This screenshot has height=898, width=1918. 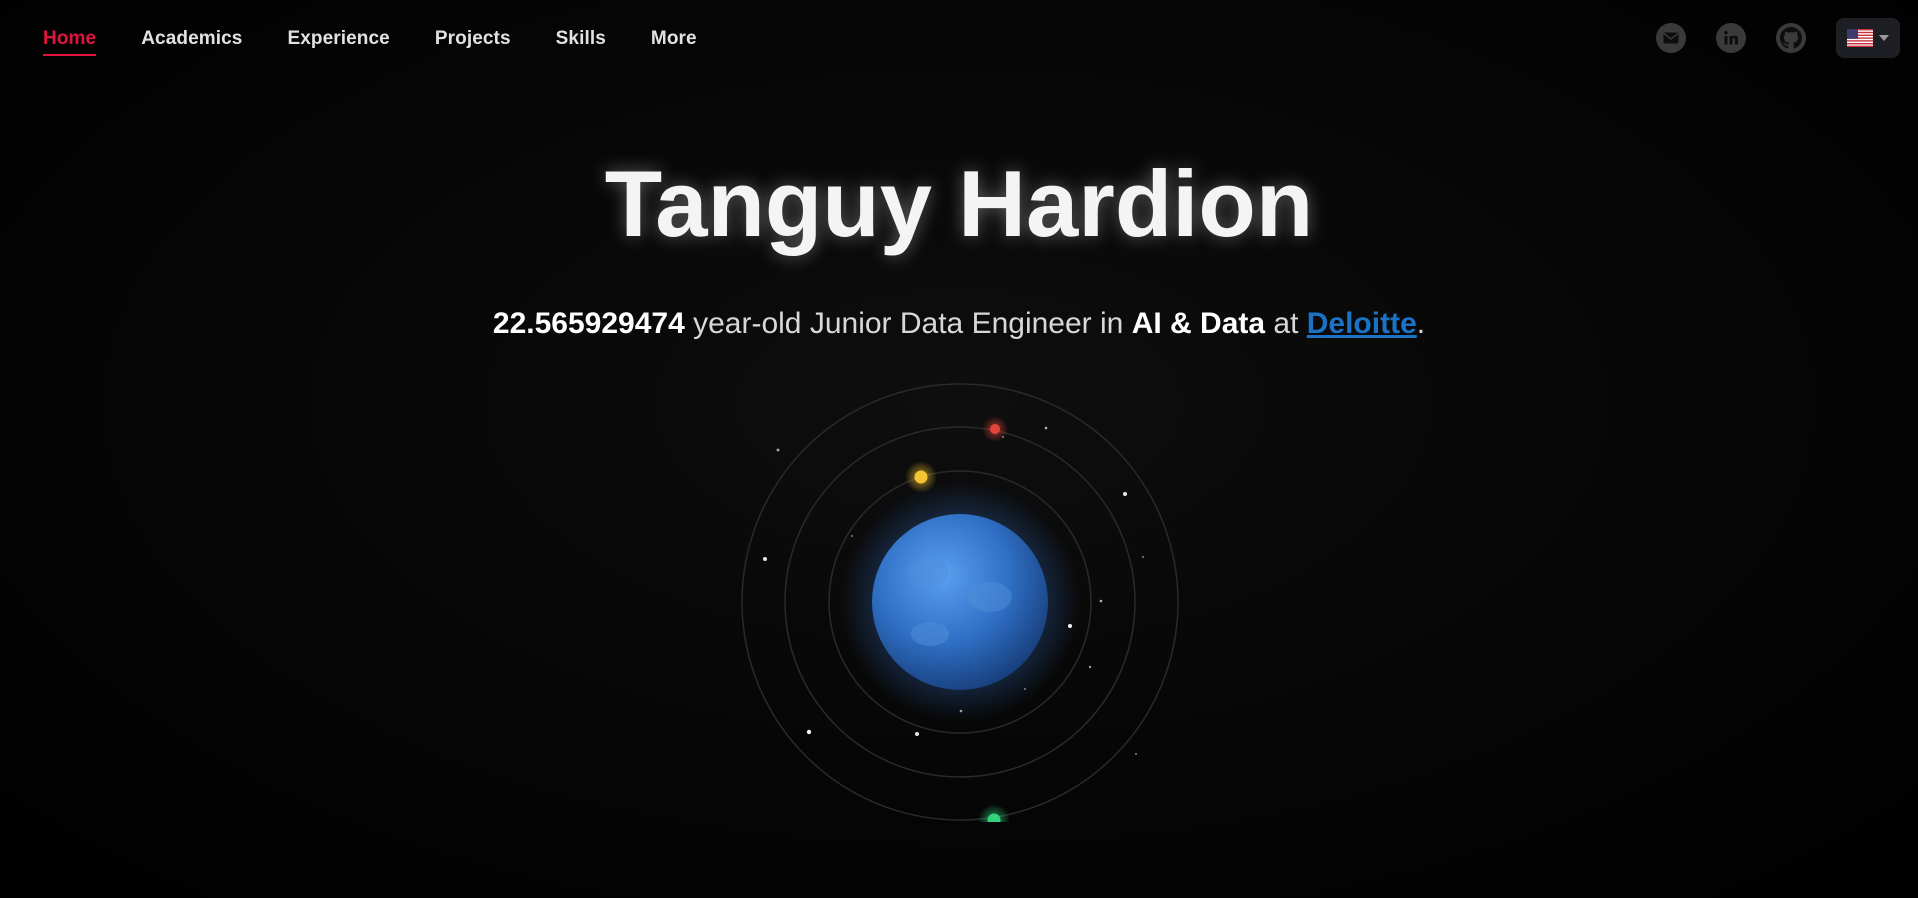 What do you see at coordinates (908, 323) in the screenshot?
I see `tagline-text-1: year-old Junior Data Engineer in` at bounding box center [908, 323].